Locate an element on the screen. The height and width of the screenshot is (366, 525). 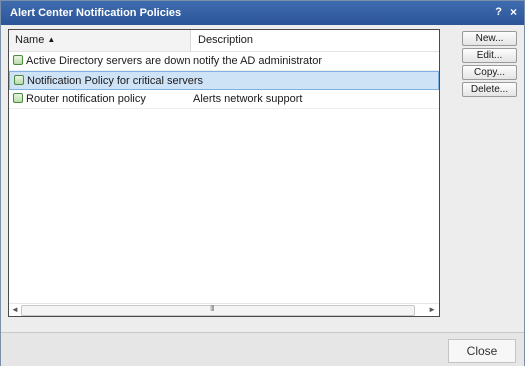
dialog-footer is located at coordinates (262, 349).